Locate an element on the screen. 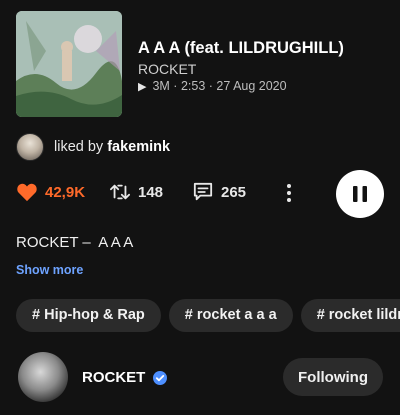 This screenshot has width=400, height=415. liked-by-avatar is located at coordinates (30, 147).